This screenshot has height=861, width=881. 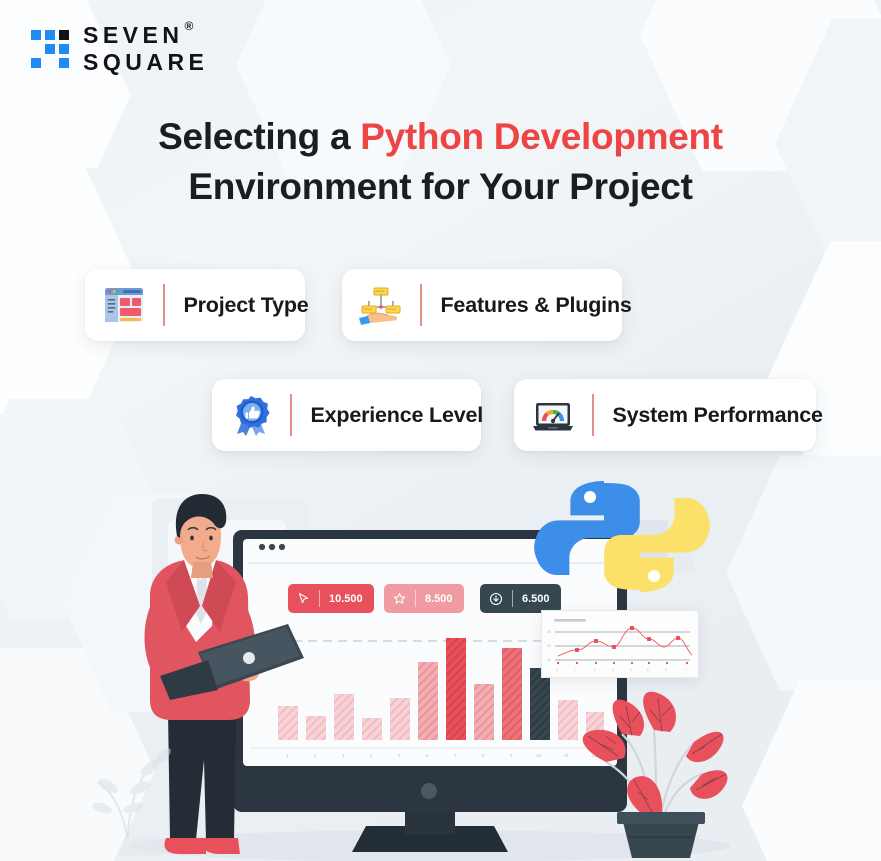 I want to click on svg-text: 1, so click(x=576, y=670).